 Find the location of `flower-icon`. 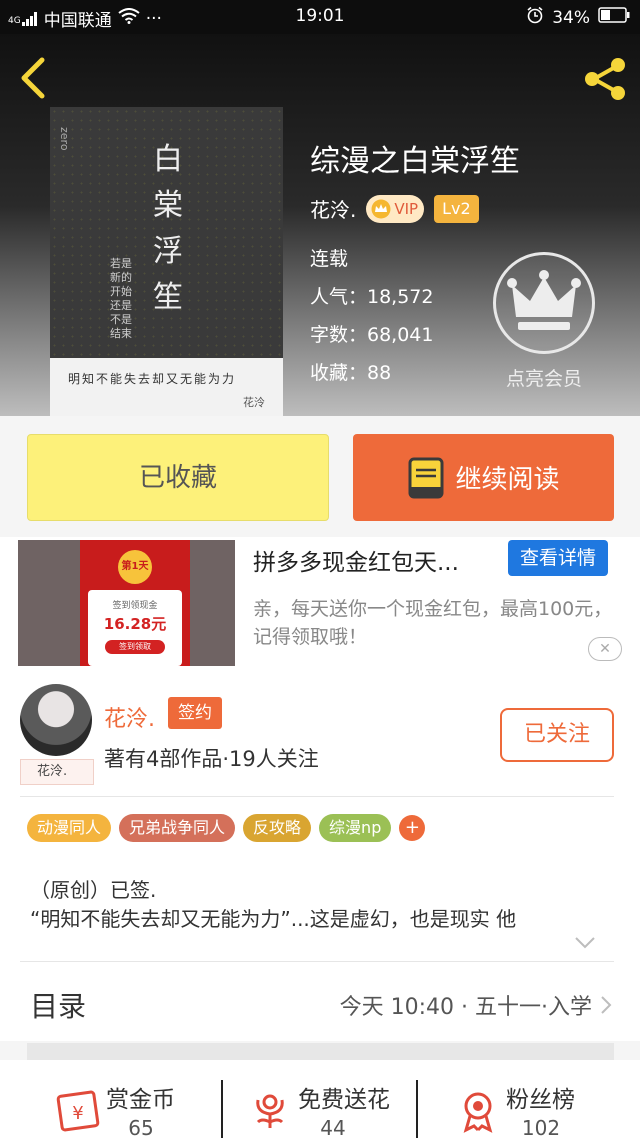

flower-icon is located at coordinates (270, 1110).